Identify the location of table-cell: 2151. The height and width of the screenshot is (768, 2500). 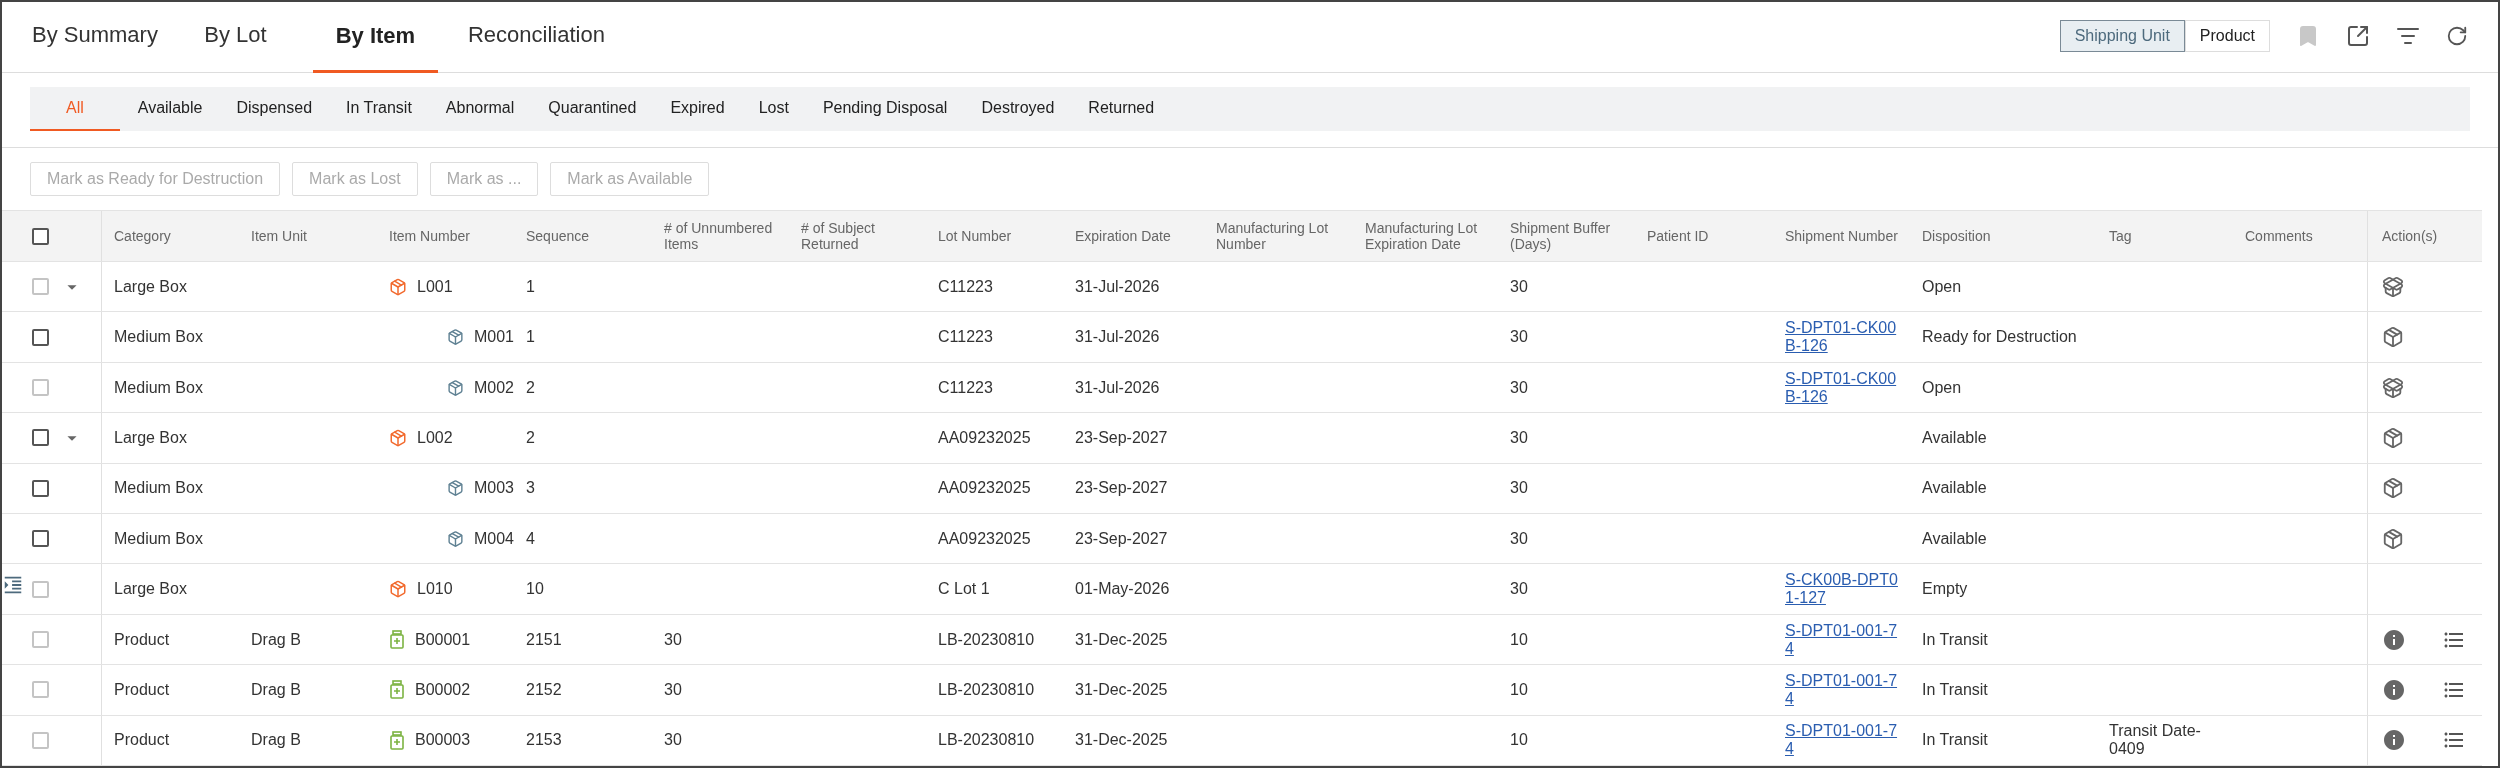
(544, 639).